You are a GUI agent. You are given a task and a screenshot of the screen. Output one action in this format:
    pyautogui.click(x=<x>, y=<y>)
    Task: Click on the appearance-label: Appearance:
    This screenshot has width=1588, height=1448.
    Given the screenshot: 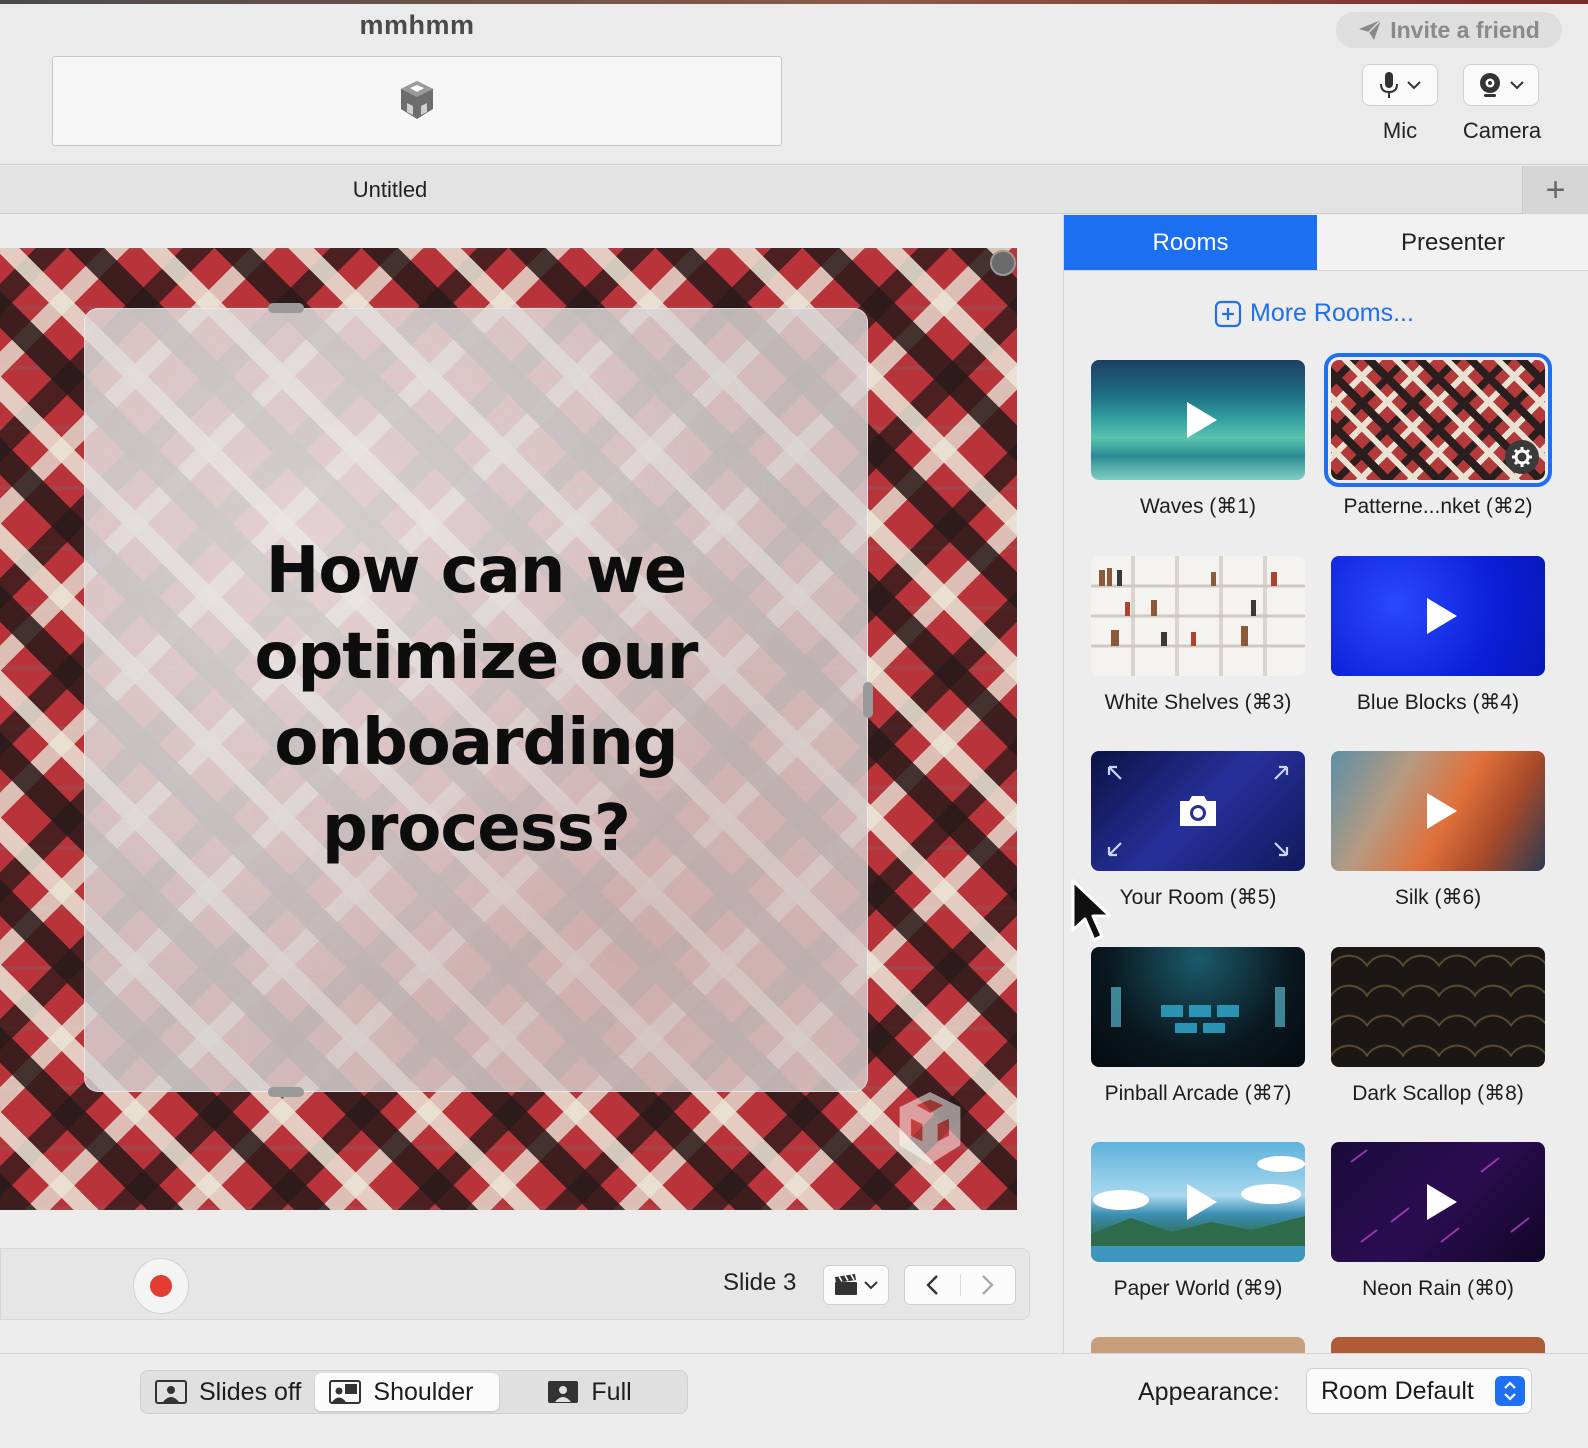 What is the action you would take?
    pyautogui.click(x=1209, y=1392)
    